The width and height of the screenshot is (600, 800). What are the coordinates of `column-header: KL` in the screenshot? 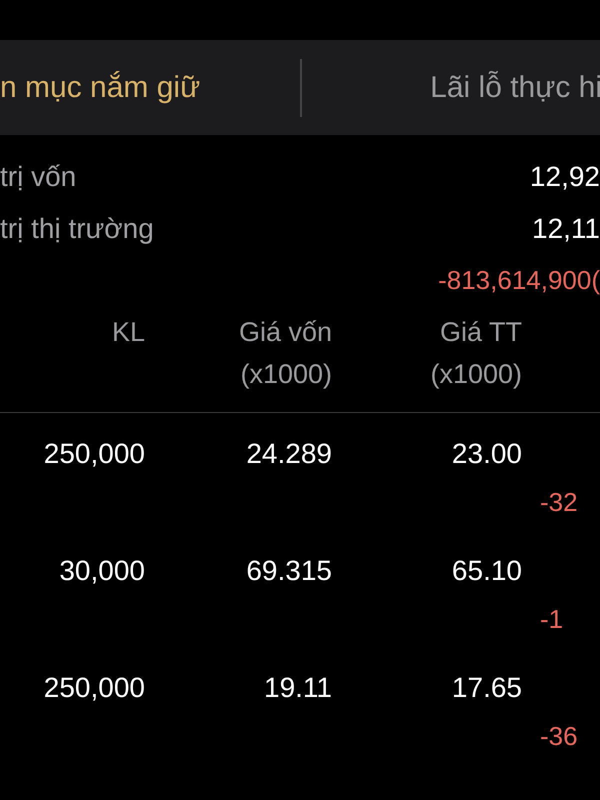 It's located at (127, 332).